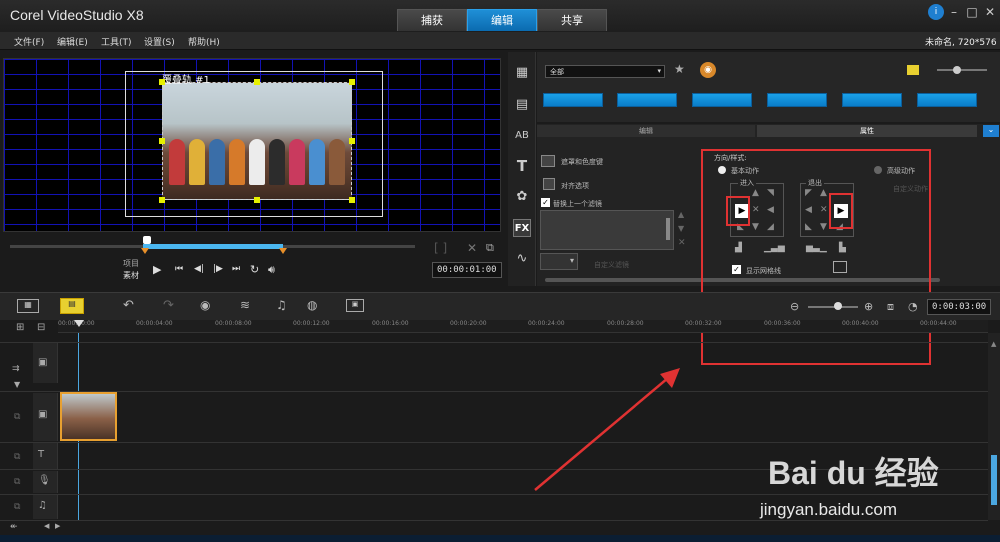 The width and height of the screenshot is (1000, 542). What do you see at coordinates (72, 306) in the screenshot?
I see `timeline-view-icon: ▤` at bounding box center [72, 306].